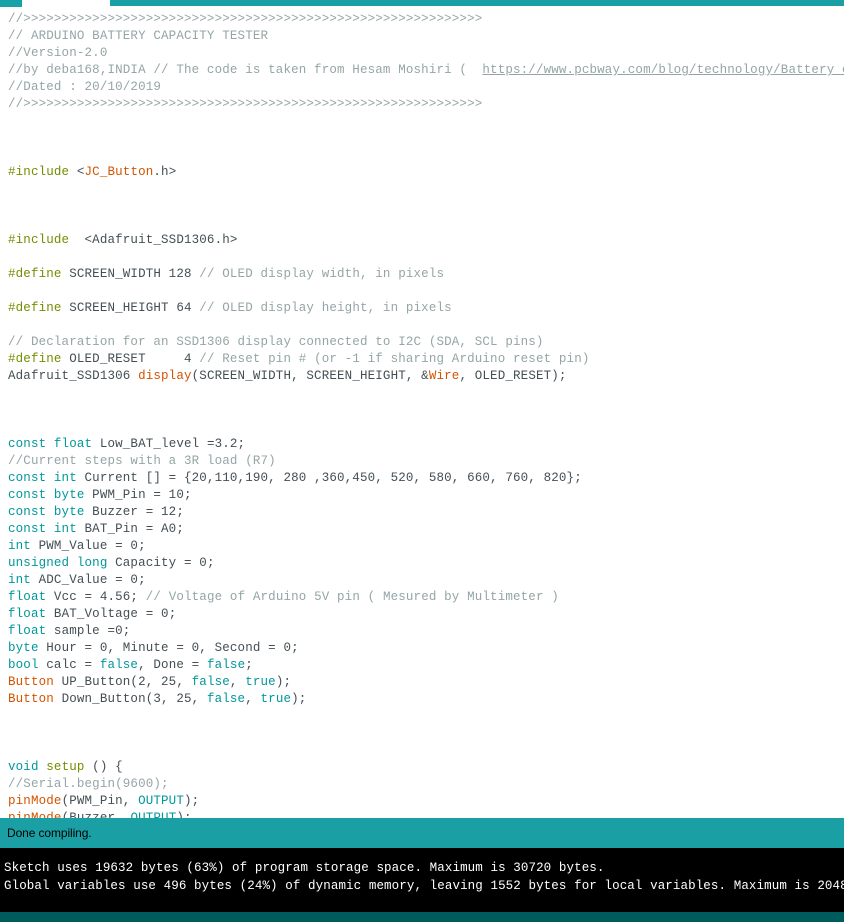 This screenshot has height=922, width=844. Describe the element at coordinates (172, 648) in the screenshot. I see `code-token: Hour = 0, Minute = 0, Second = 0;` at that location.